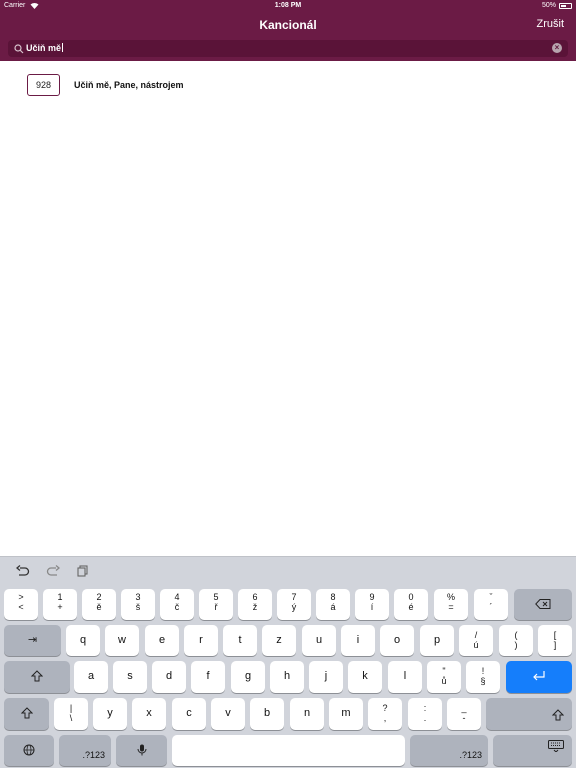 The width and height of the screenshot is (576, 768). Describe the element at coordinates (267, 714) in the screenshot. I see `key: b` at that location.